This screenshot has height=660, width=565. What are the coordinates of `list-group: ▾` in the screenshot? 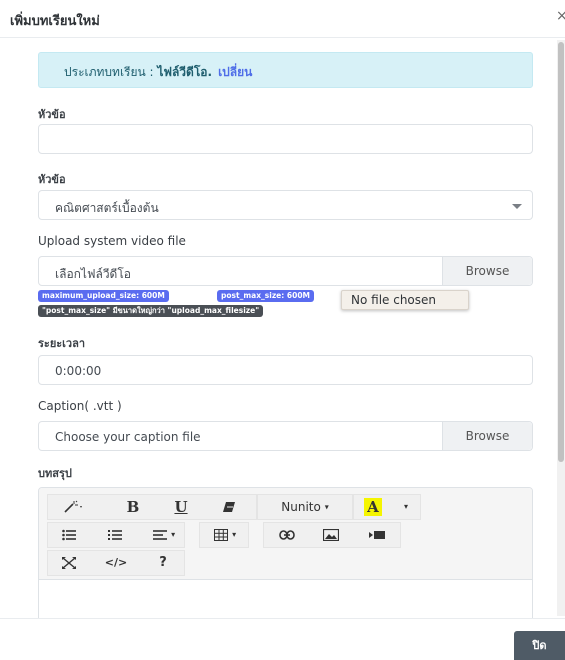 It's located at (116, 535).